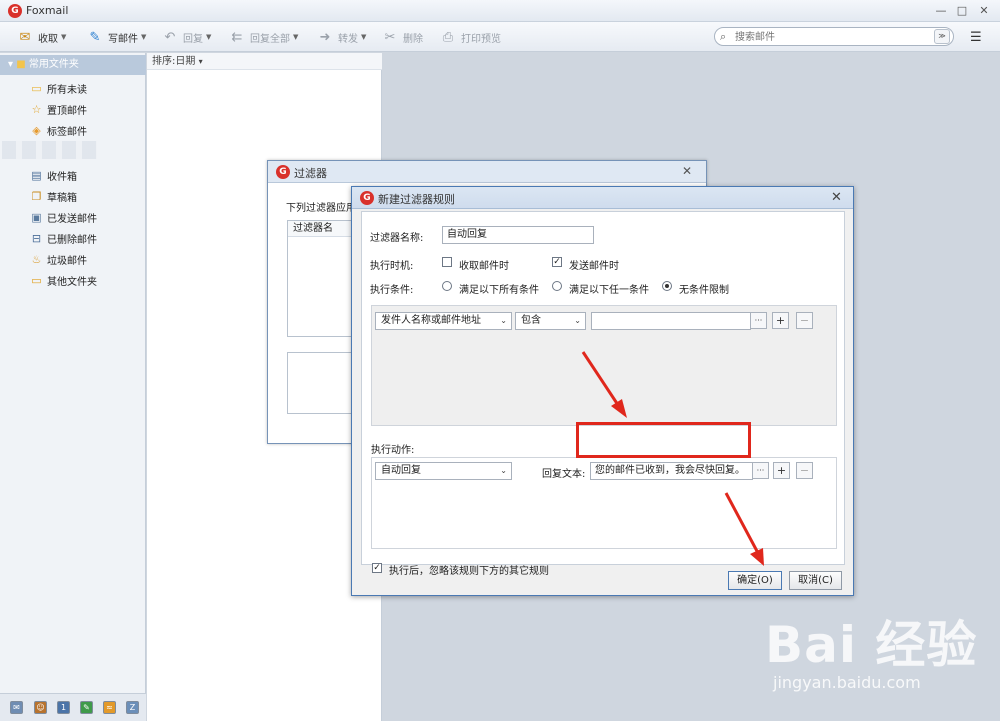  I want to click on annotation-highlight-box, so click(663, 440).